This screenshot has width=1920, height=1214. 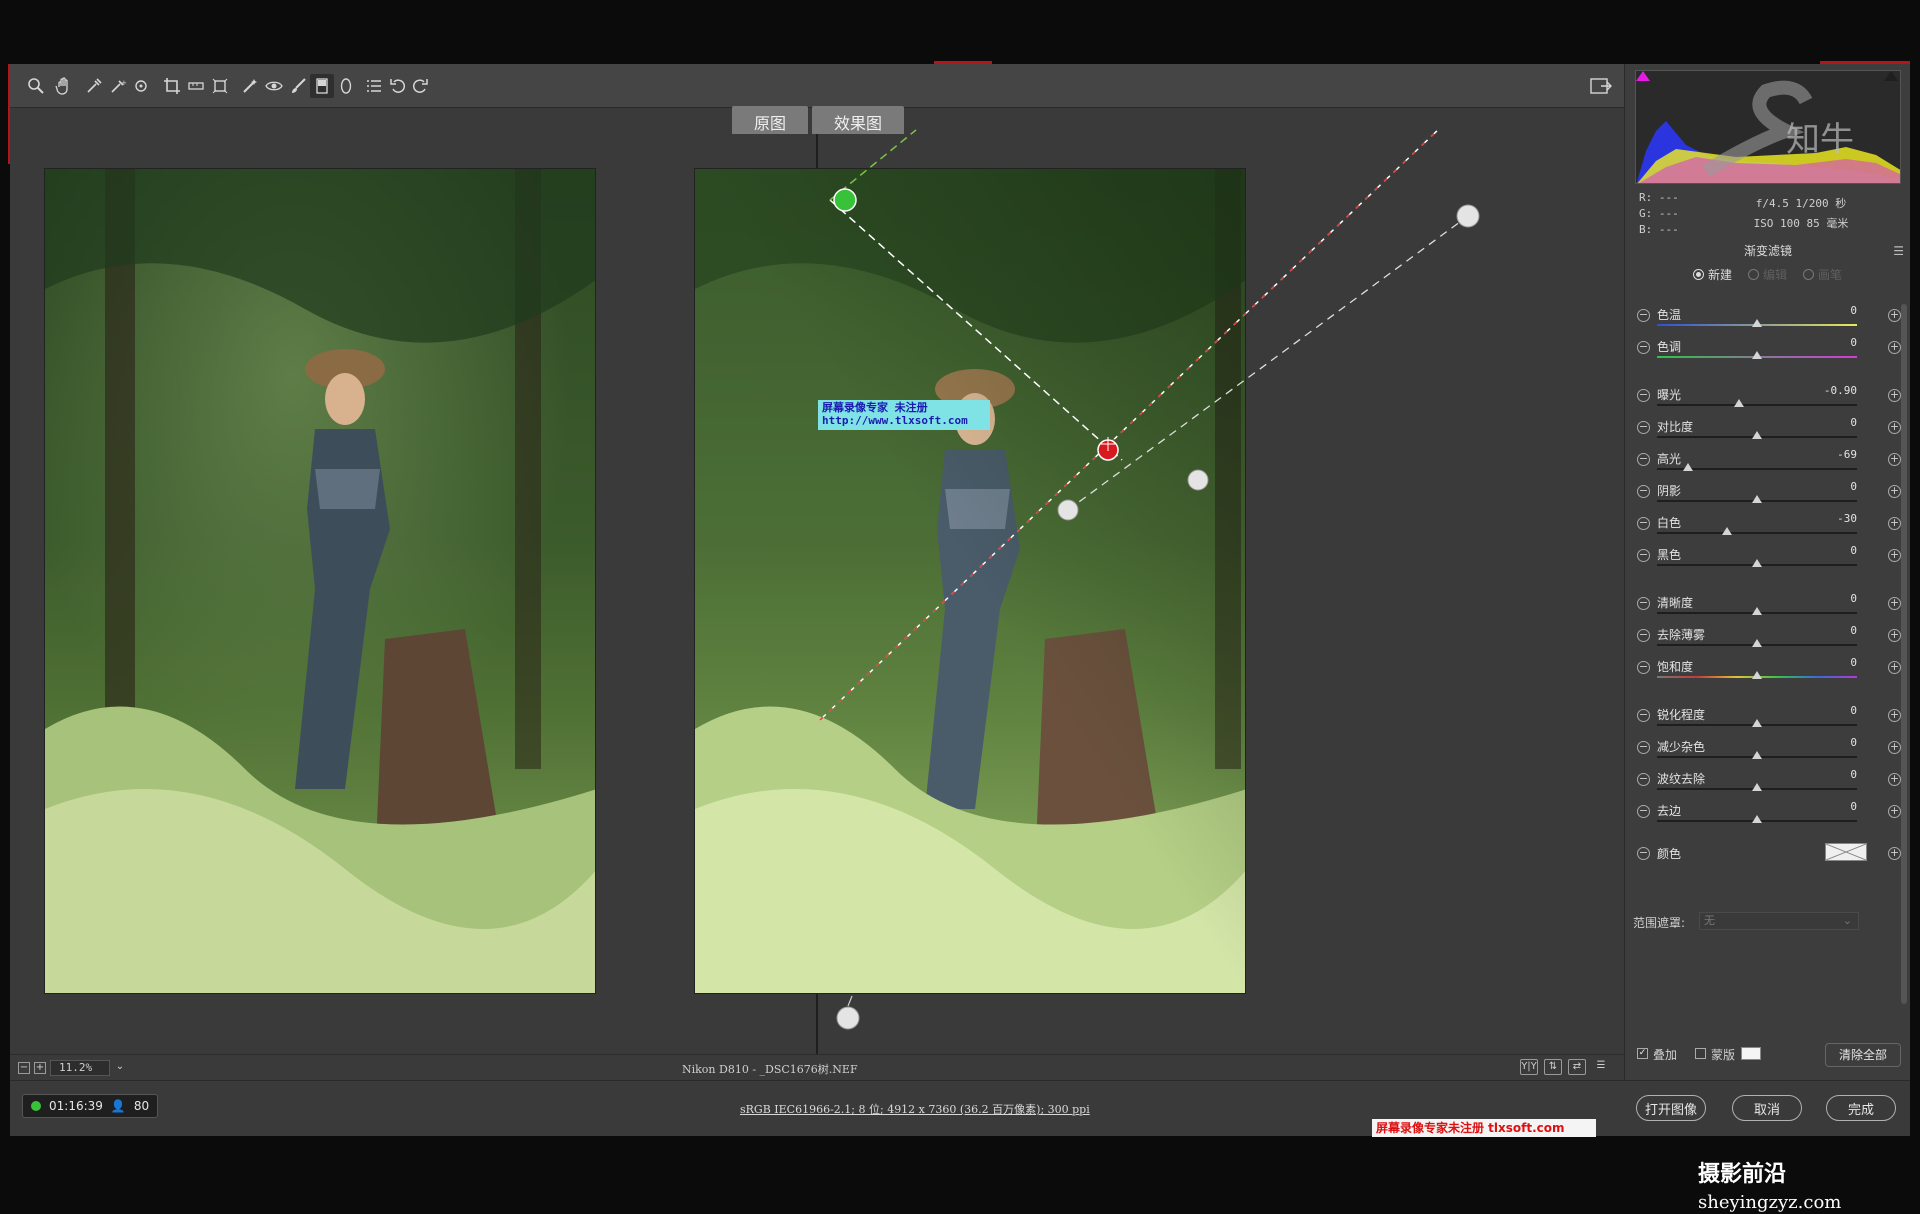 What do you see at coordinates (142, 86) in the screenshot?
I see `targeted-adjustment-tool-icon` at bounding box center [142, 86].